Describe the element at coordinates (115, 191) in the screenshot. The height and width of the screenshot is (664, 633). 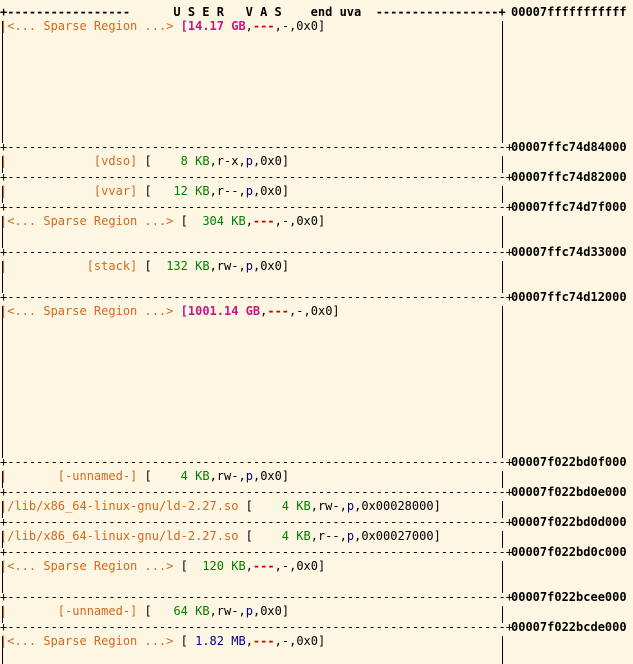
I see `region-name: [vvar]` at that location.